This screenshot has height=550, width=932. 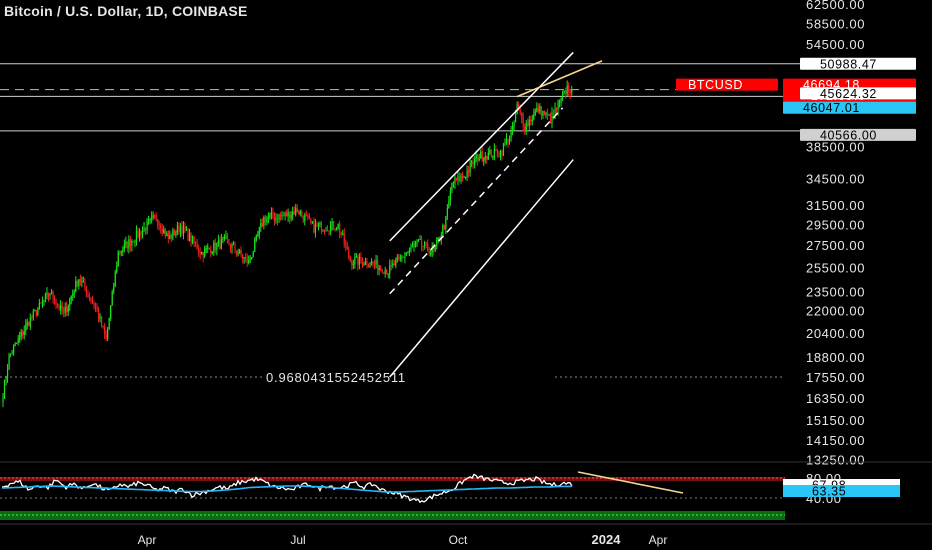 I want to click on price-badge-blue: 46047.01, so click(x=849, y=108).